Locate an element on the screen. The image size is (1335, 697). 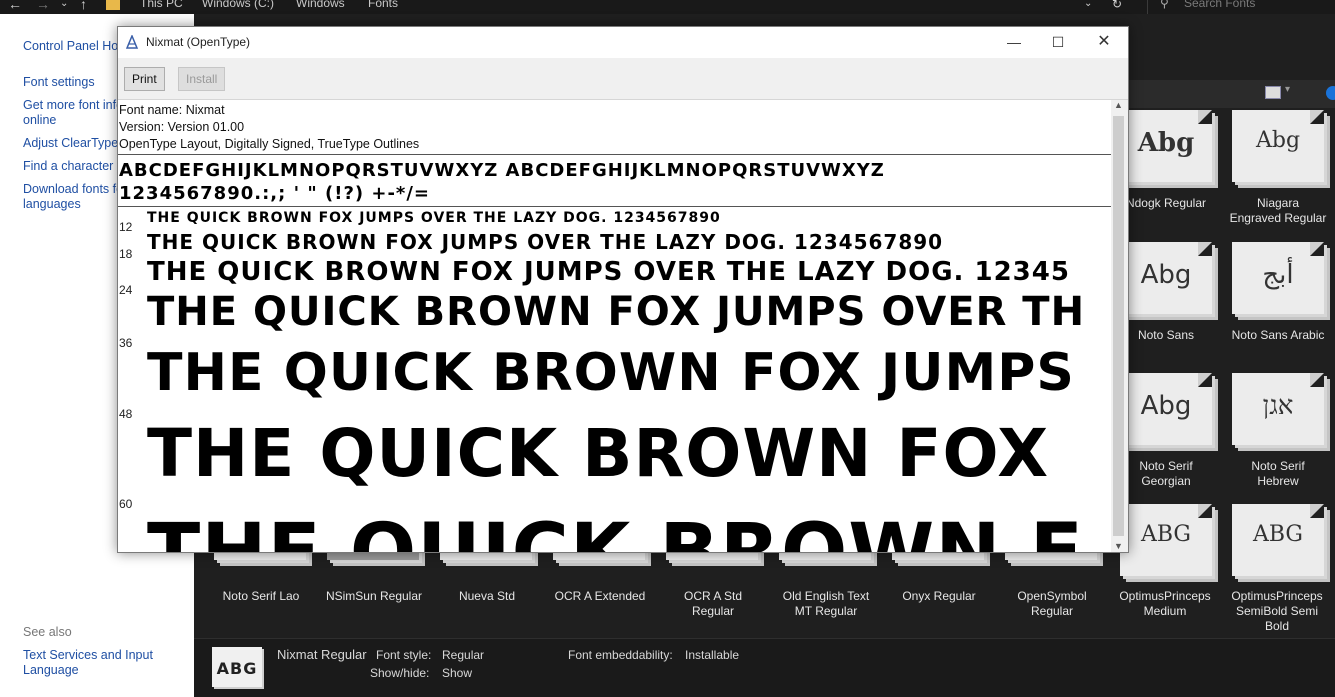
scroll-thumb is located at coordinates (1118, 326).